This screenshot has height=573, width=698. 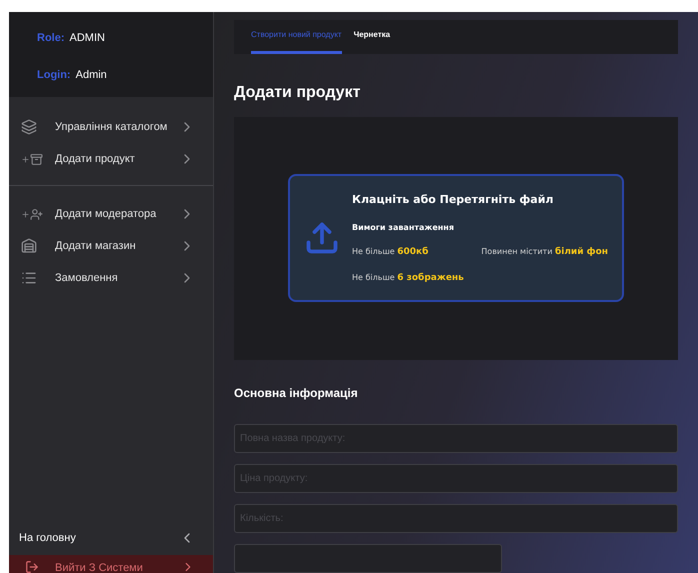 I want to click on requirement-text: Не більше 6 зображень, so click(x=408, y=278).